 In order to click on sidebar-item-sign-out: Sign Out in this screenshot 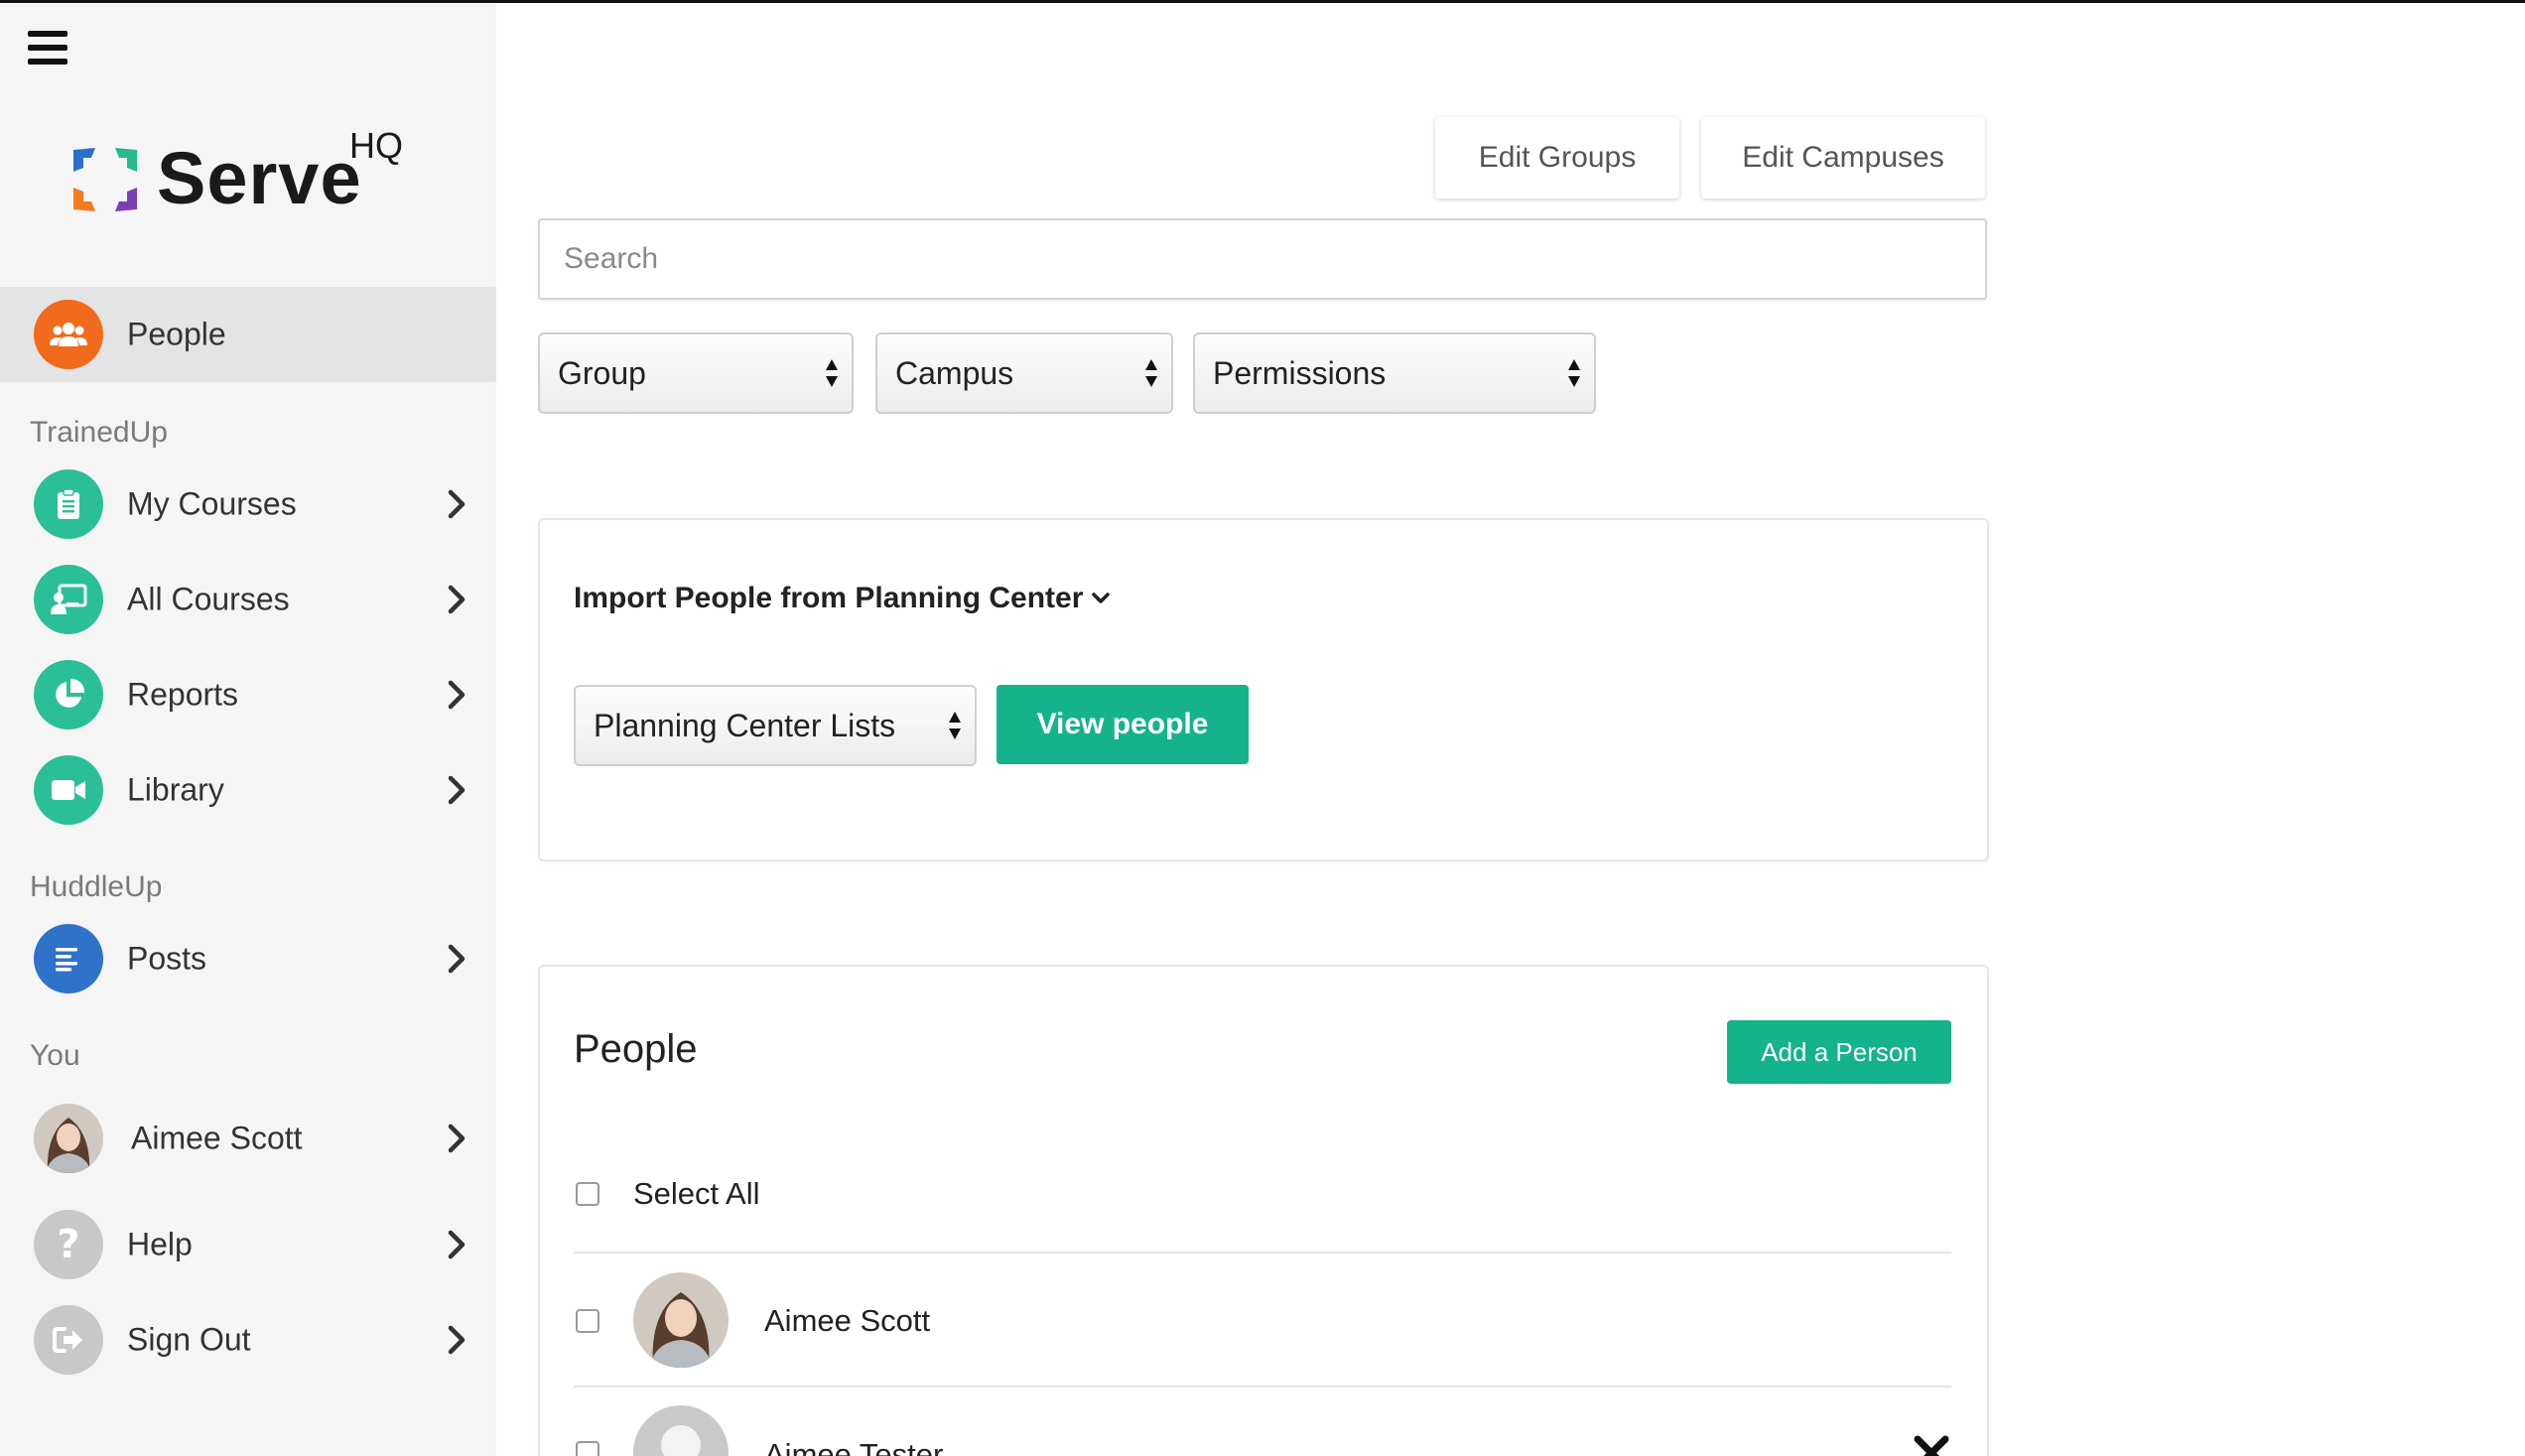, I will do `click(248, 1340)`.